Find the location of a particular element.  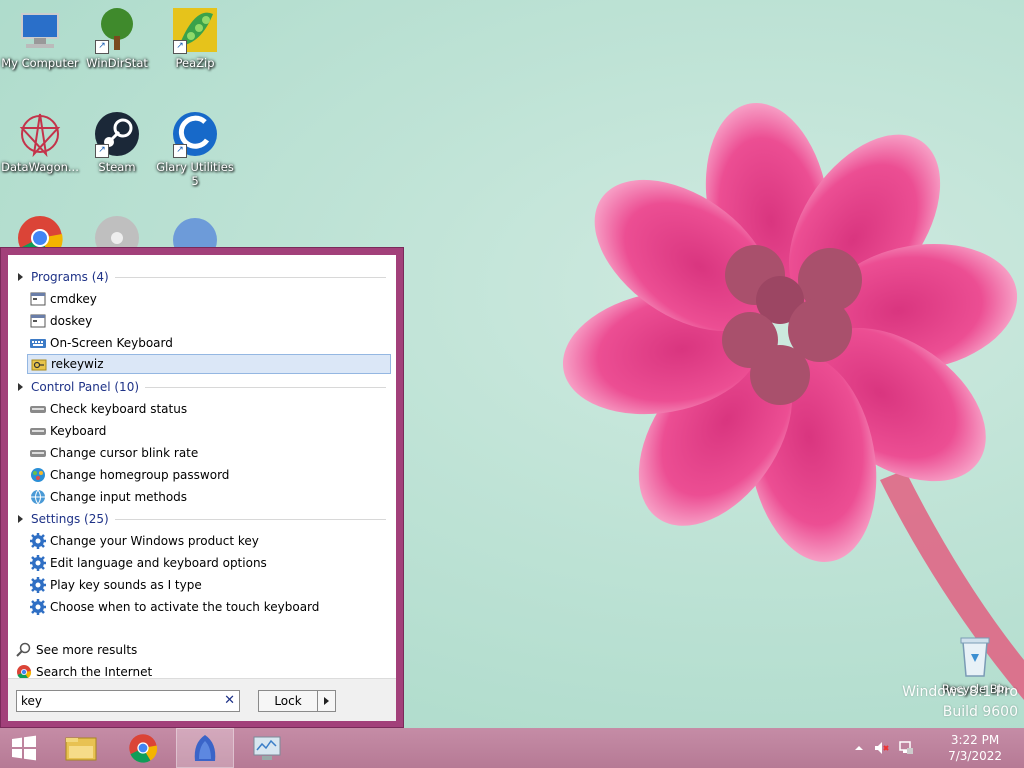

result-label: Keyboard is located at coordinates (78, 431).